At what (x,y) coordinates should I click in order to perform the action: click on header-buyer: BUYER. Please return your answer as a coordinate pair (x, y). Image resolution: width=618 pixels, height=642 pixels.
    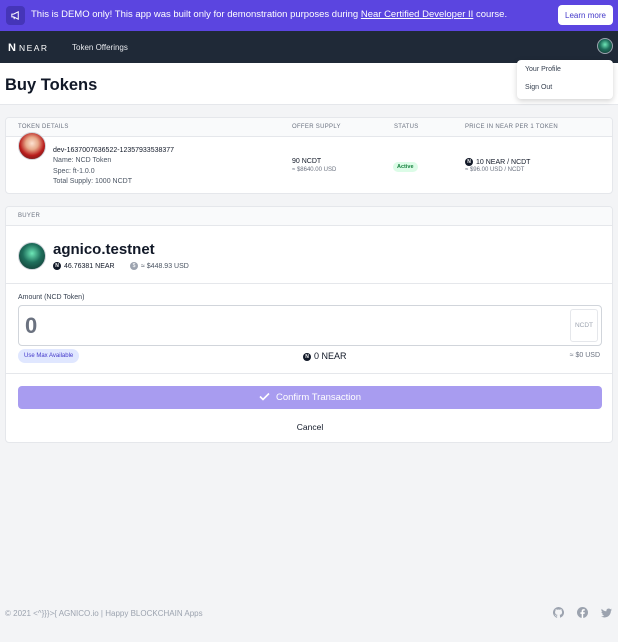
    Looking at the image, I should click on (29, 216).